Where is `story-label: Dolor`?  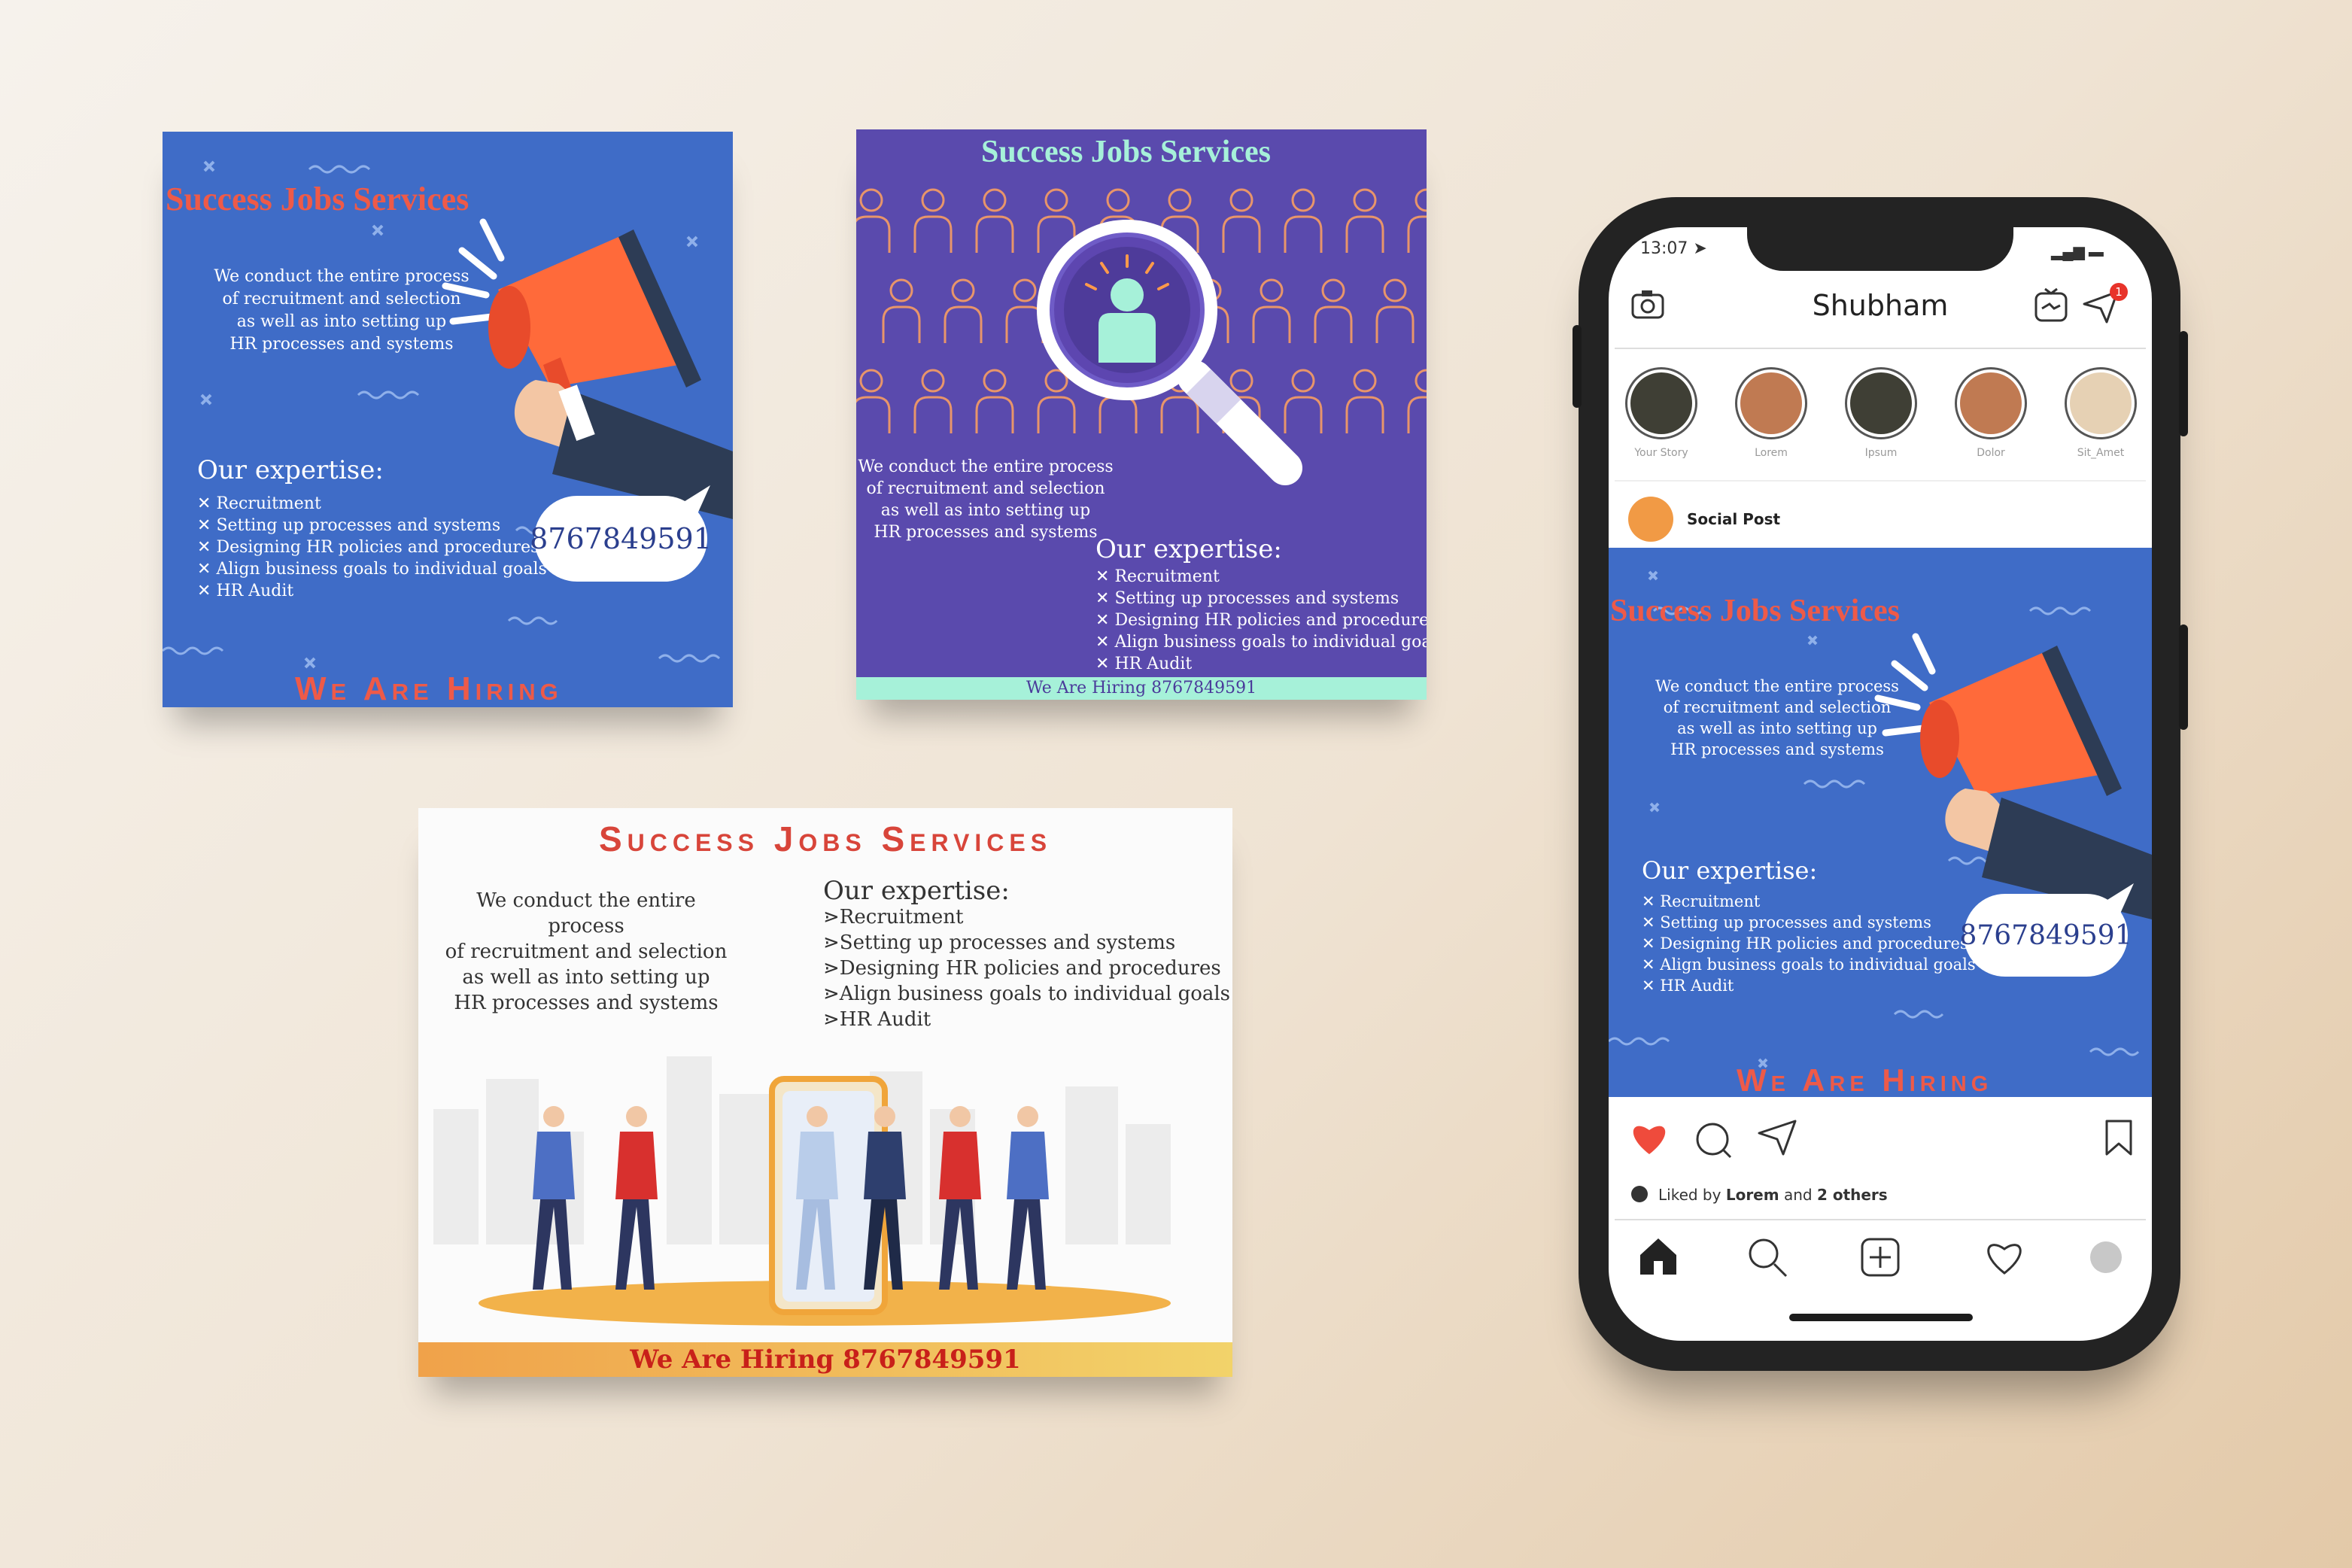 story-label: Dolor is located at coordinates (1991, 453).